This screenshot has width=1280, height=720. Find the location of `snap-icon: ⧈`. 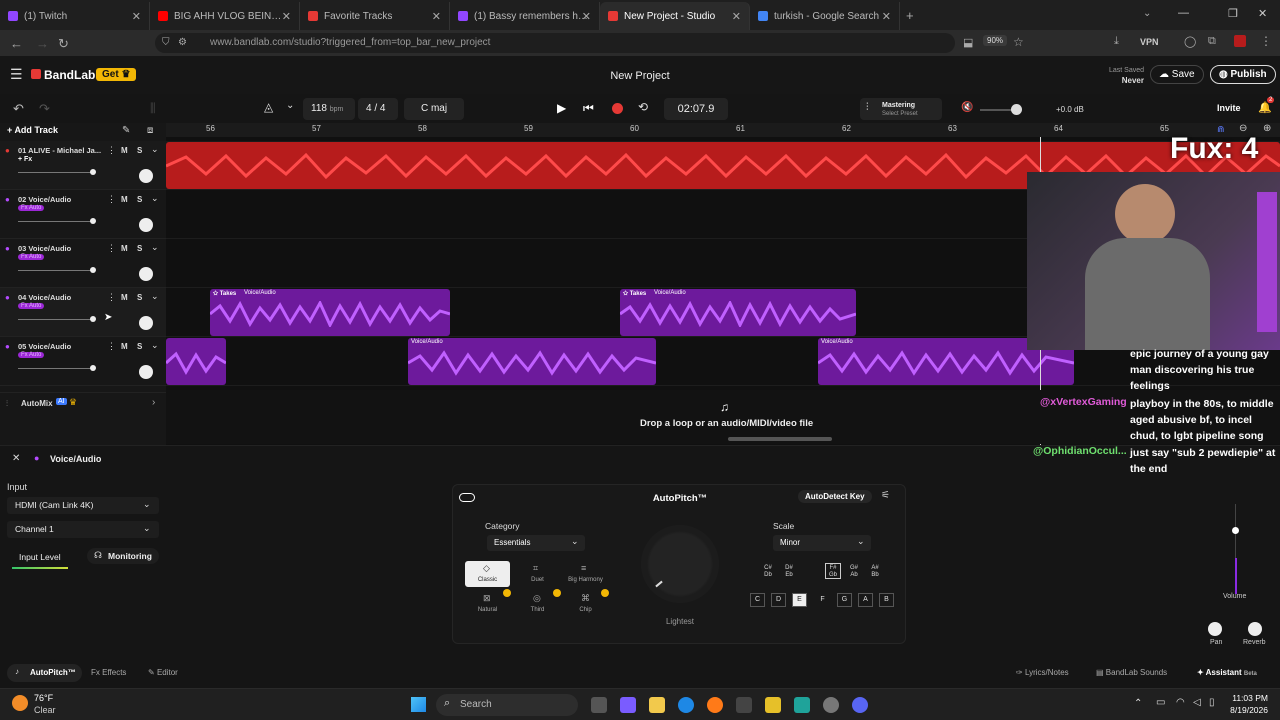

snap-icon: ⧈ is located at coordinates (150, 130).